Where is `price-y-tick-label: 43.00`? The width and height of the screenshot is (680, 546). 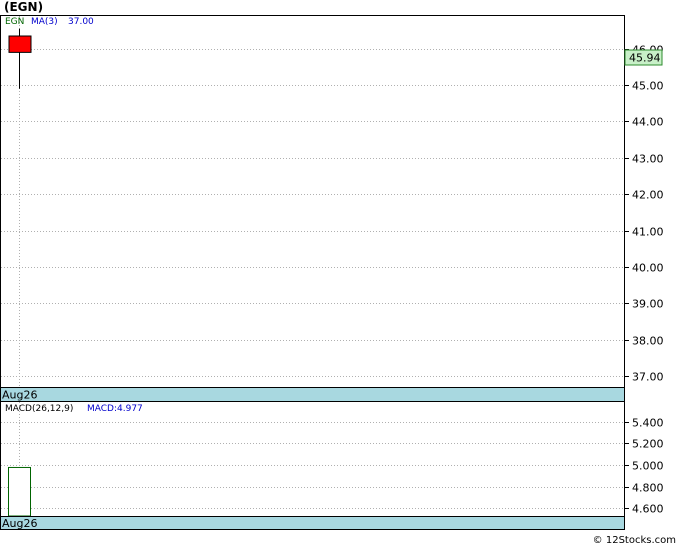 price-y-tick-label: 43.00 is located at coordinates (648, 159).